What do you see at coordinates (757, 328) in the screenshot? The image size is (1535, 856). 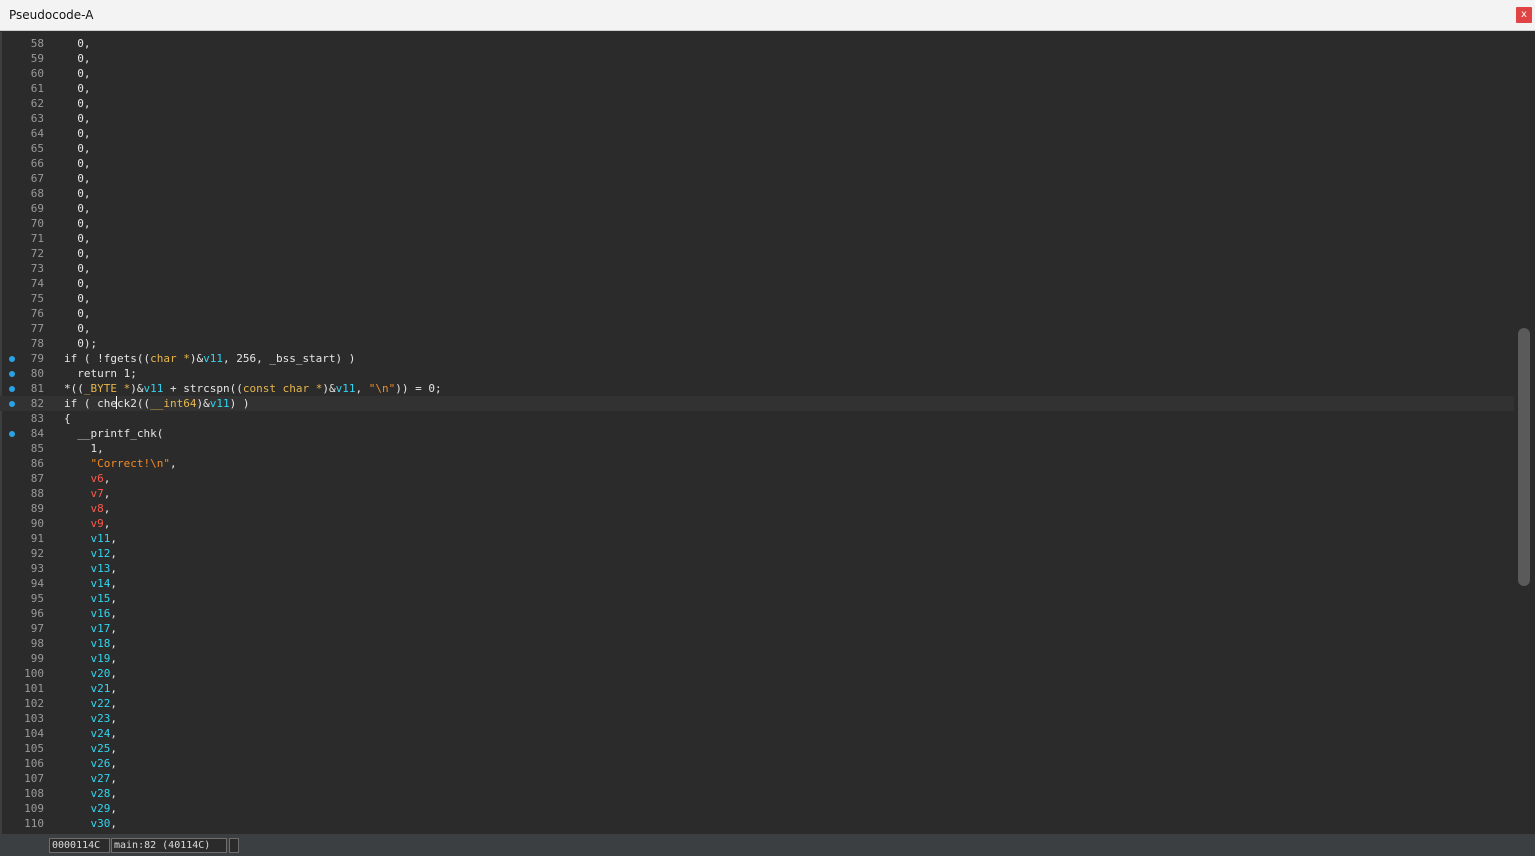 I see `code-line: 77 0,` at bounding box center [757, 328].